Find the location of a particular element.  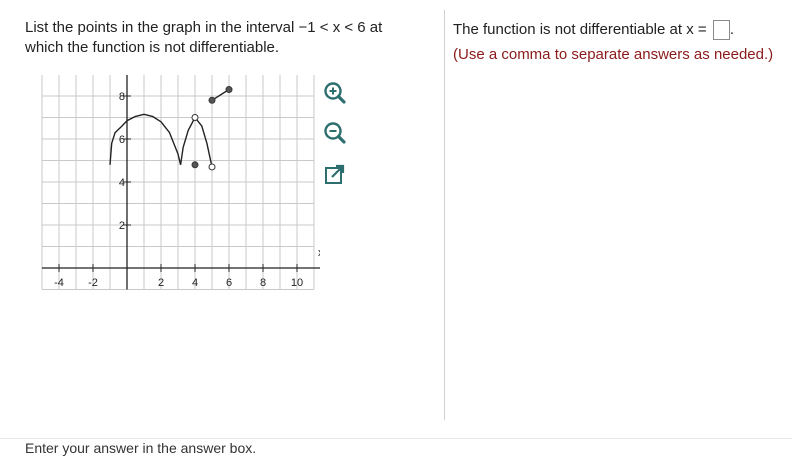

bottom-instructions: Enter your answer in the answer box. is located at coordinates (141, 448).